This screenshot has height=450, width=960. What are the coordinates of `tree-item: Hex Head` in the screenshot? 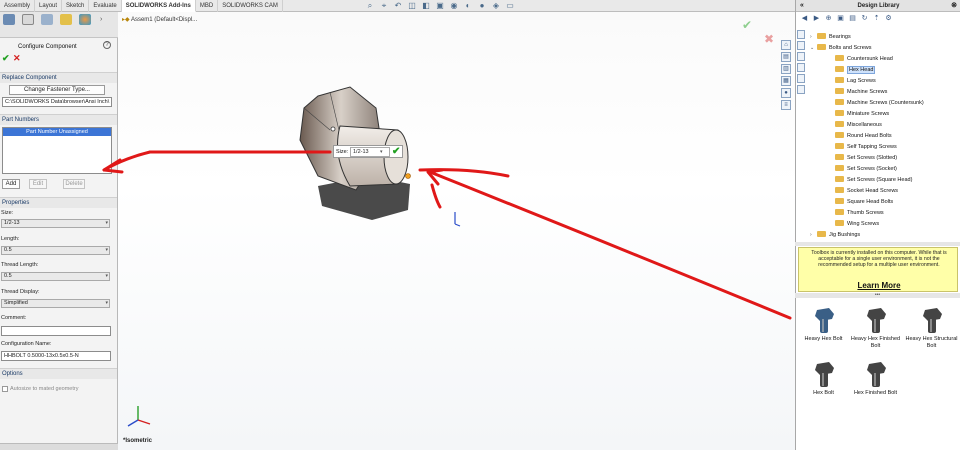 It's located at (852, 70).